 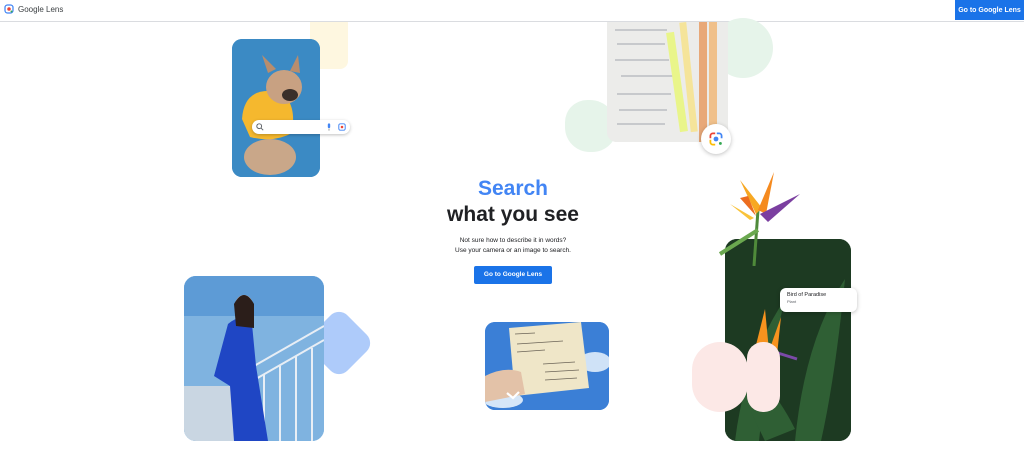 I want to click on check-icon, so click(x=513, y=395).